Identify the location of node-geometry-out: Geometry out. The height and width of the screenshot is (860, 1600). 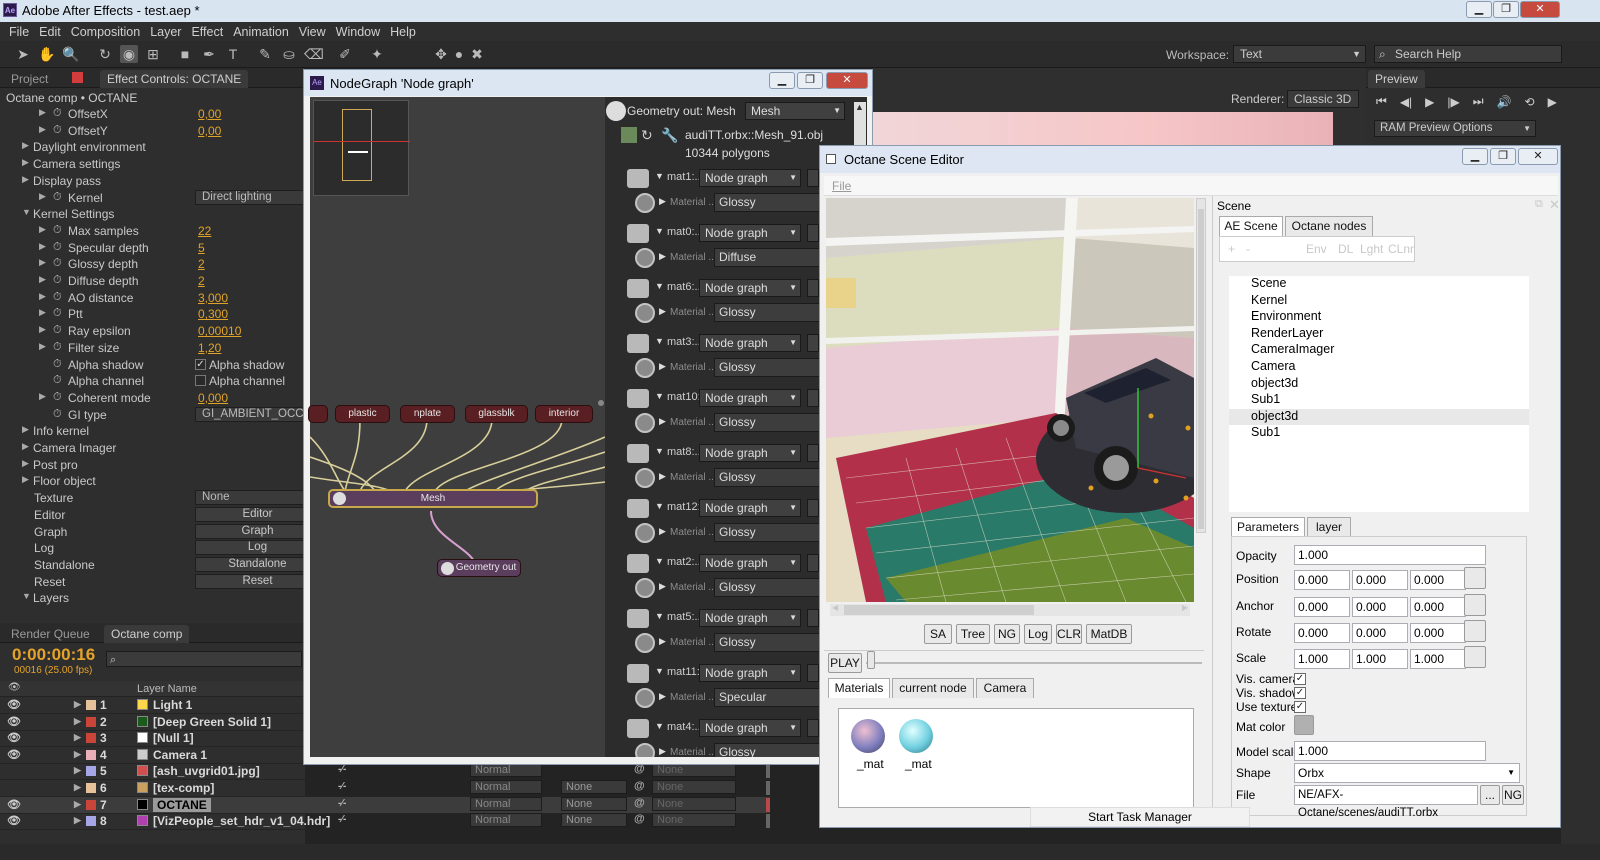
(479, 568).